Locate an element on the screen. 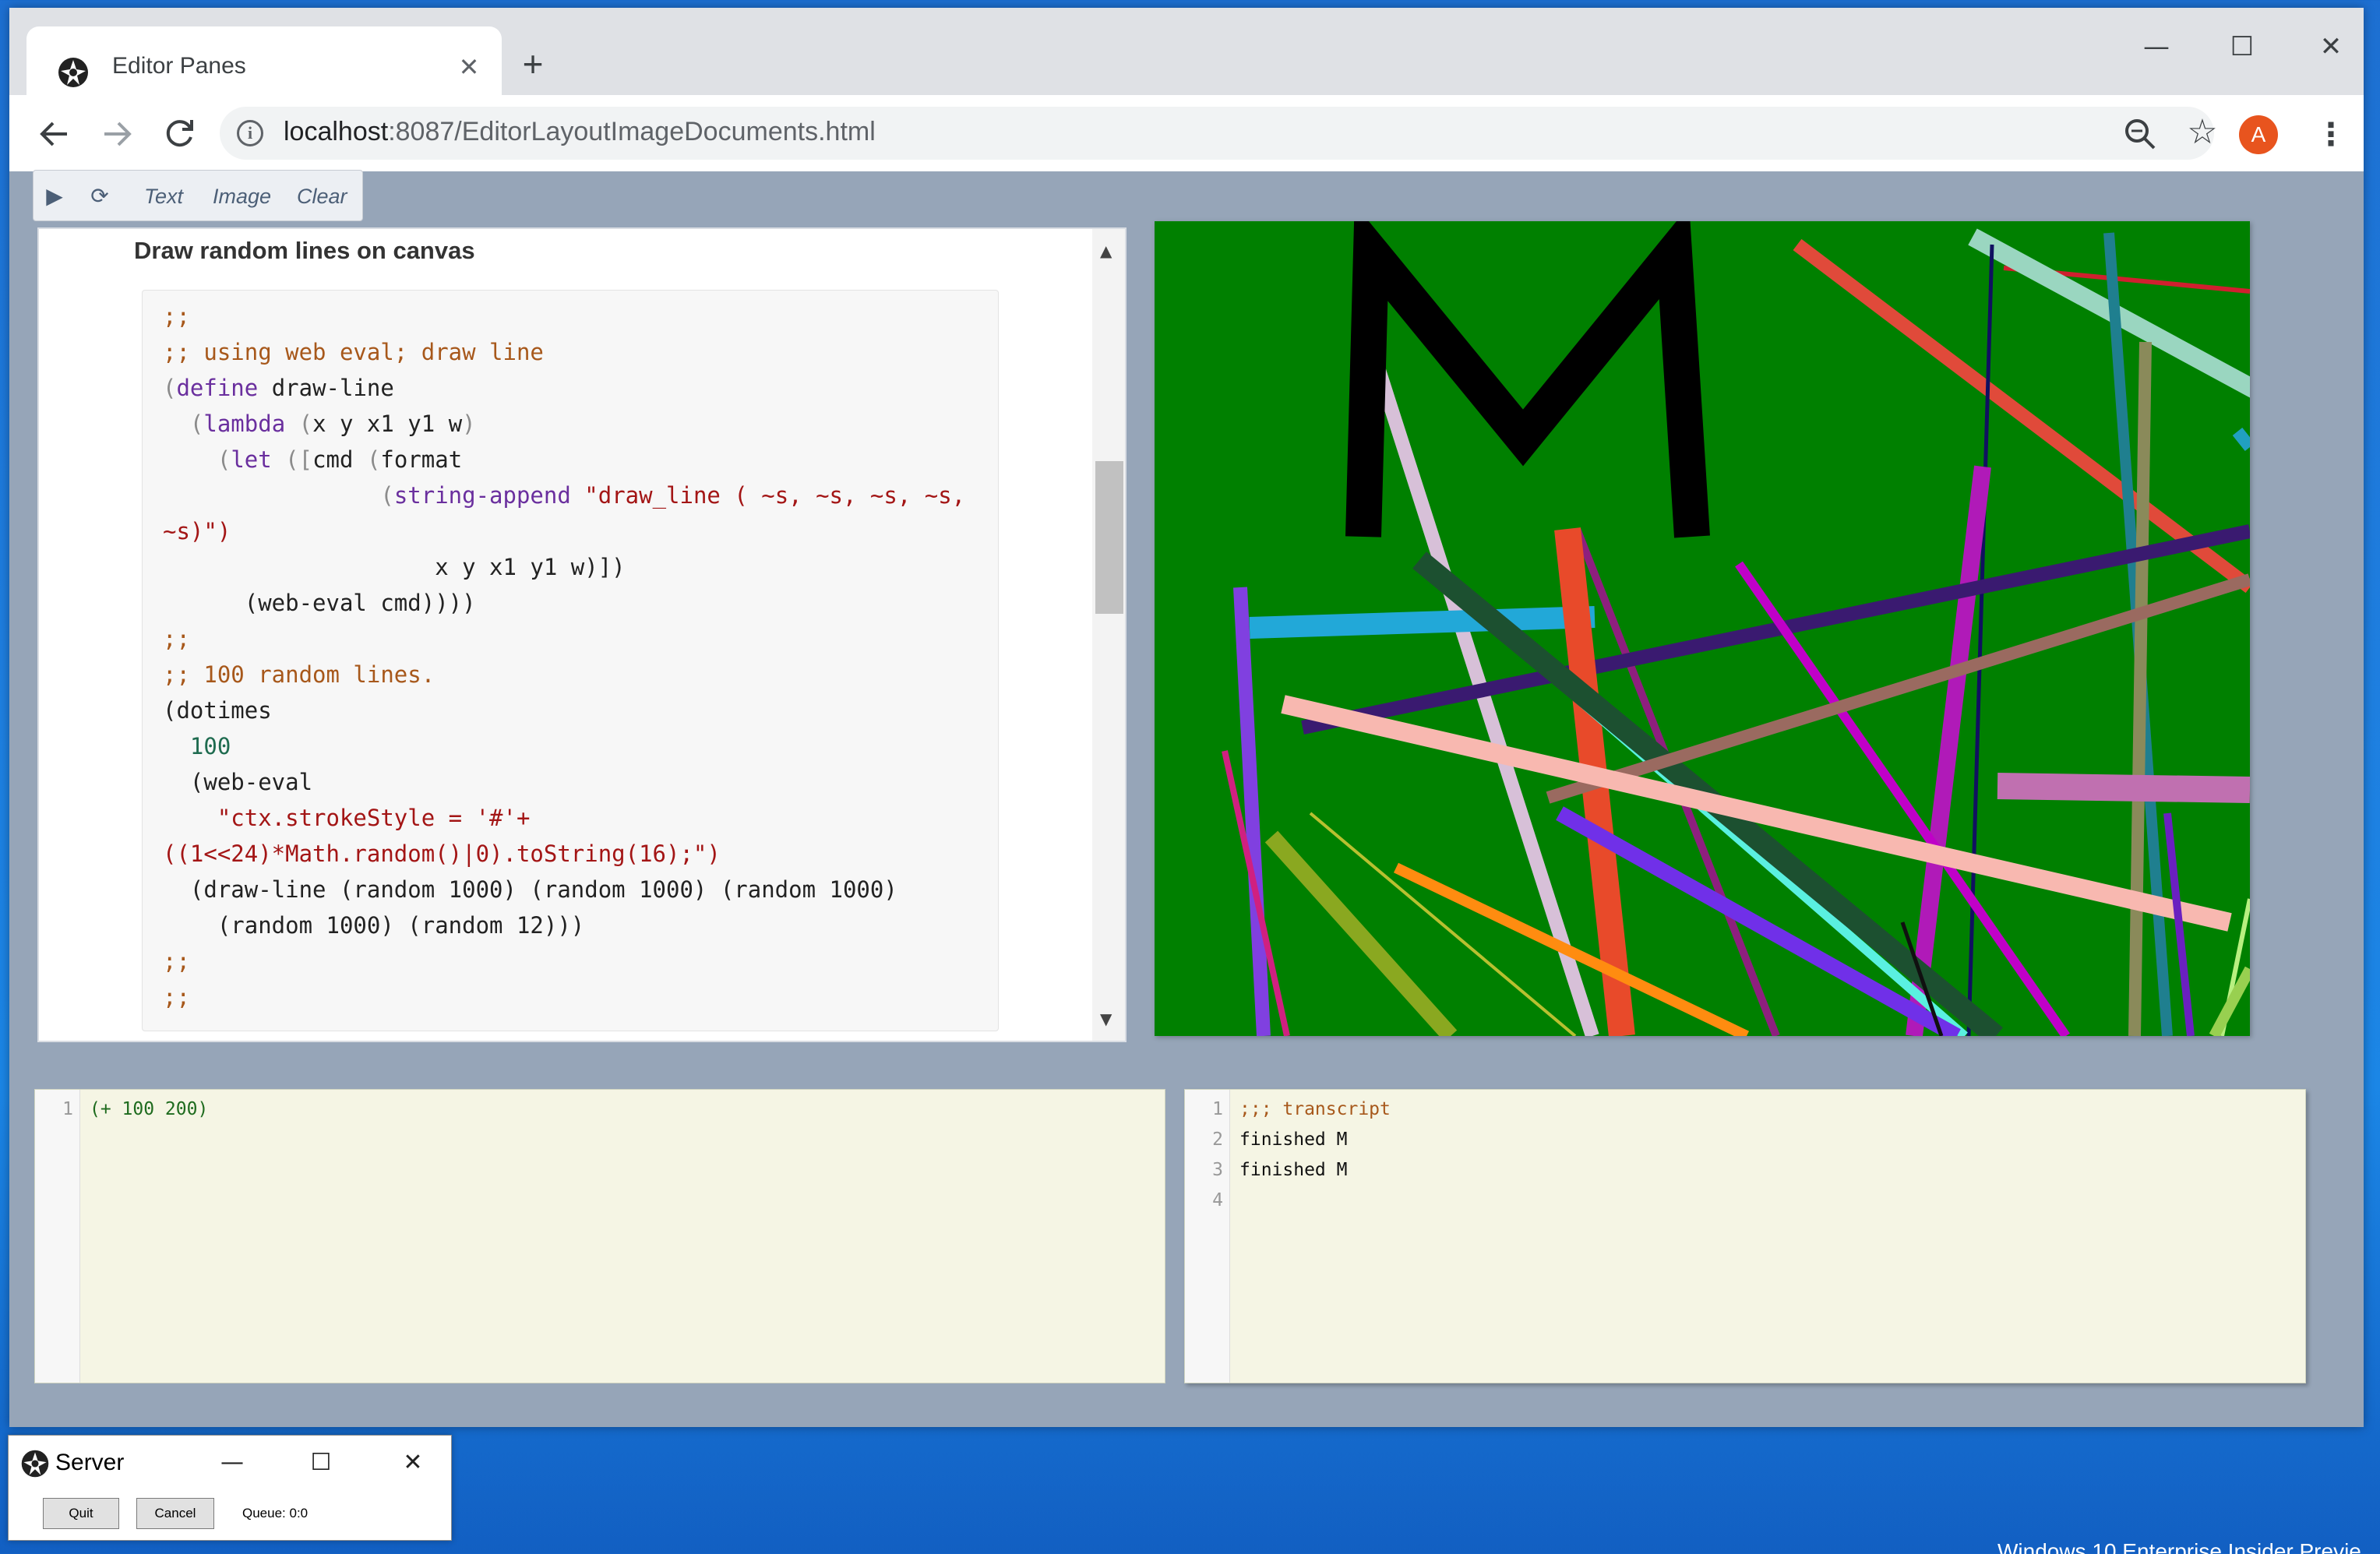  repl-input-editor: 1 (+ 100 200) is located at coordinates (599, 1236).